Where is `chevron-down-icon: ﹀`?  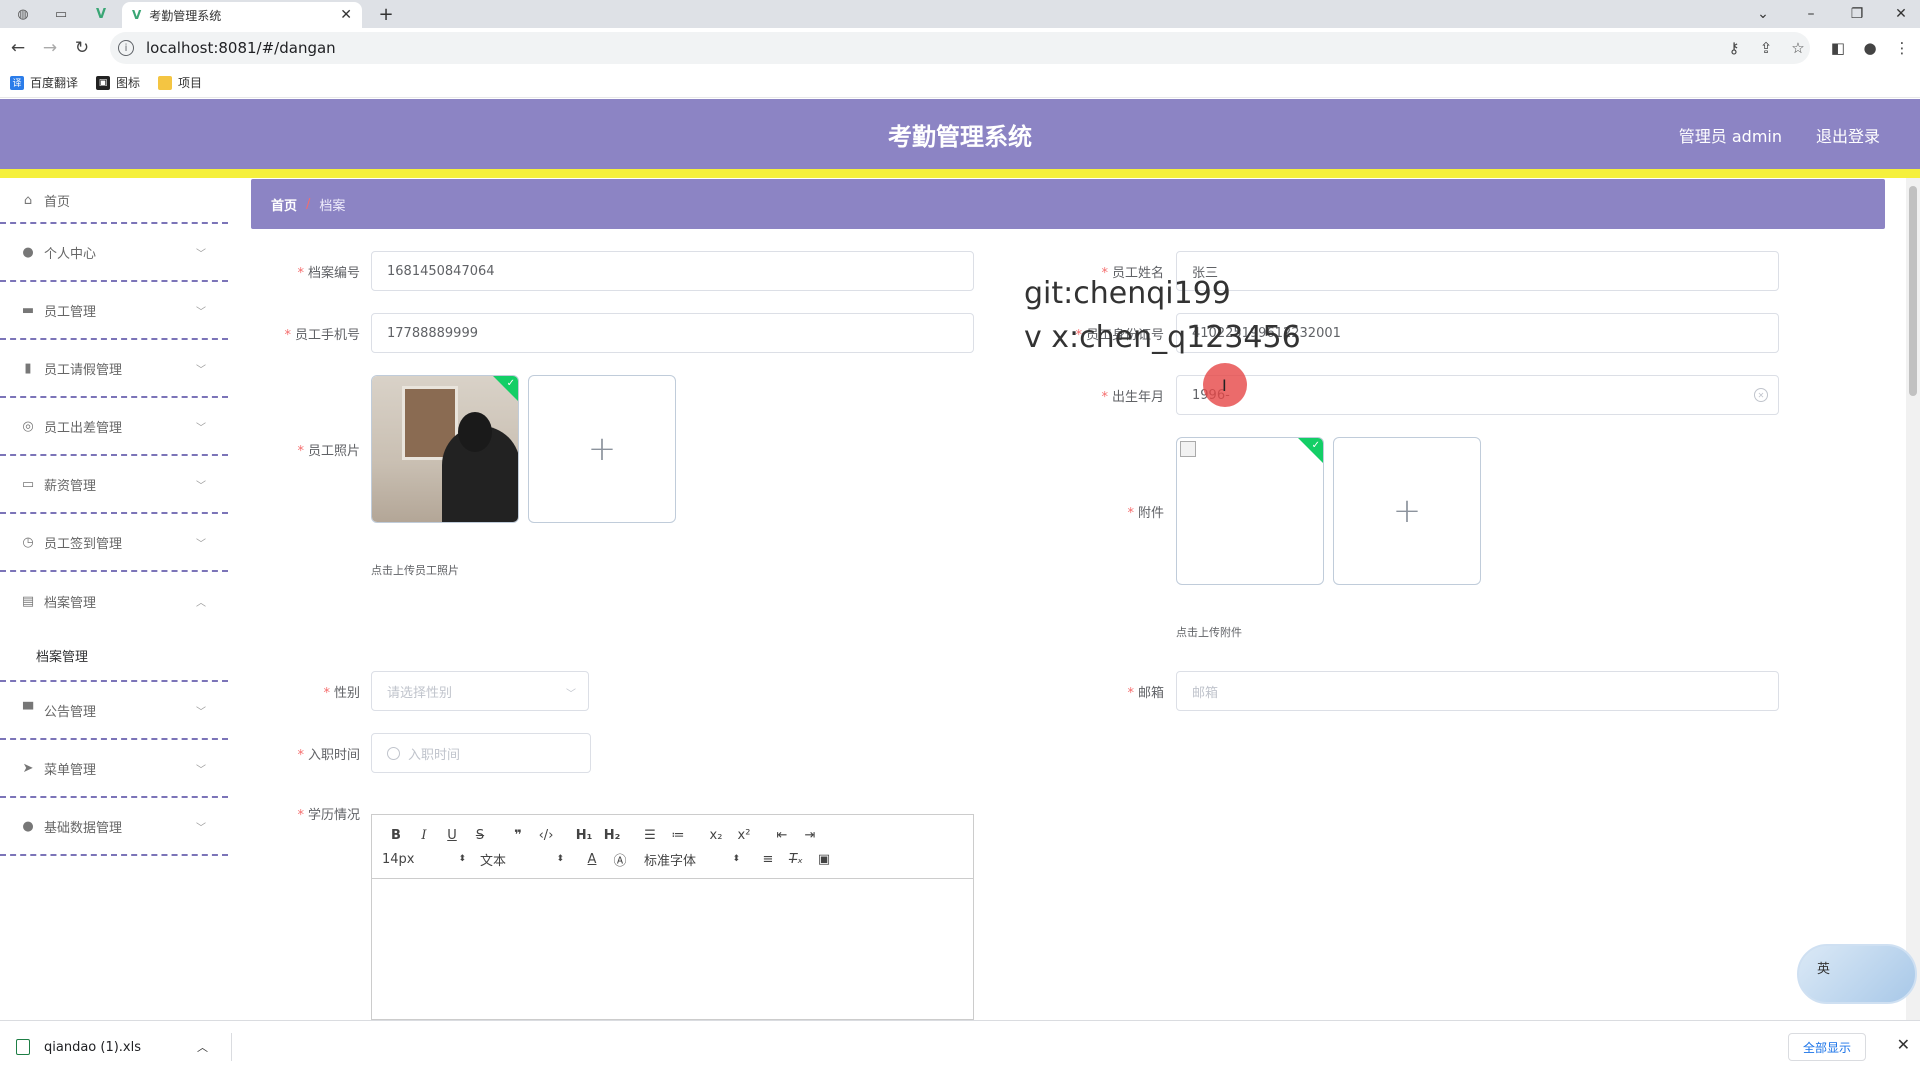
chevron-down-icon: ﹀ is located at coordinates (201, 254).